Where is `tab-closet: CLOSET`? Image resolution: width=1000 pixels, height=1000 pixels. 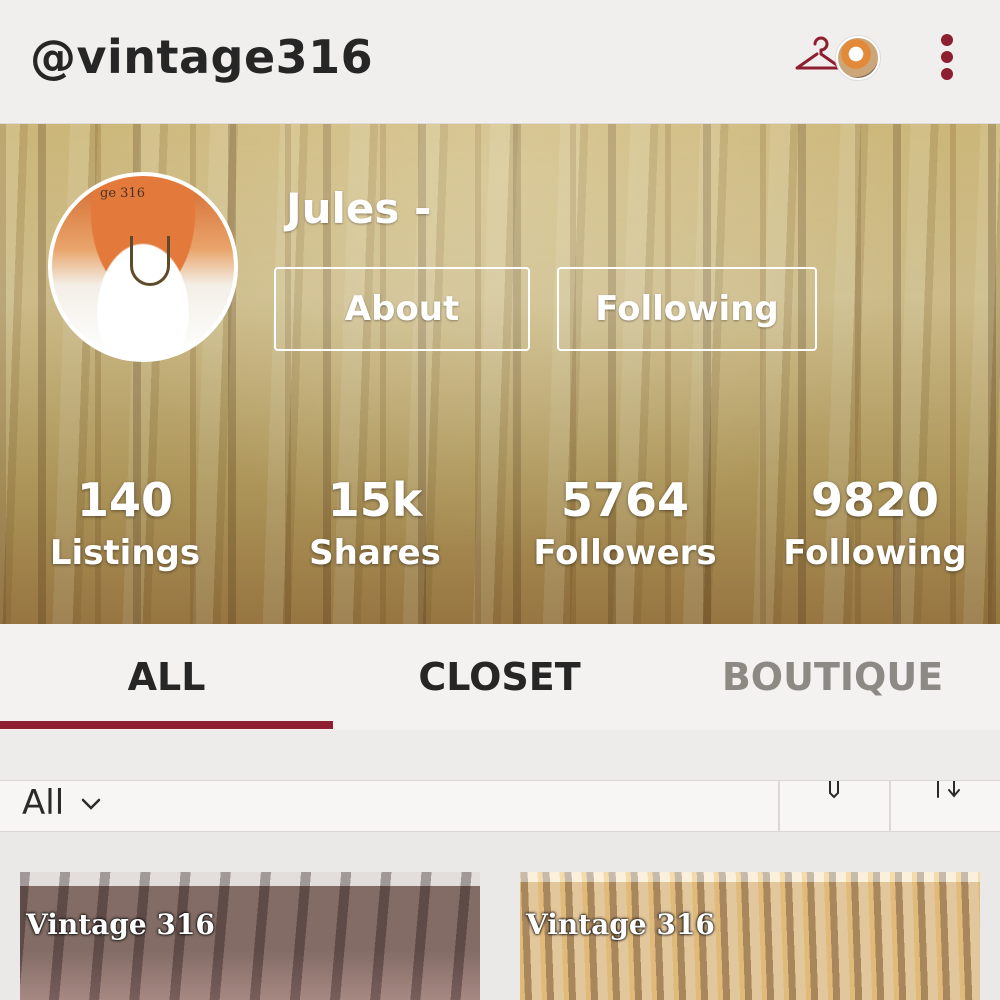
tab-closet: CLOSET is located at coordinates (499, 677).